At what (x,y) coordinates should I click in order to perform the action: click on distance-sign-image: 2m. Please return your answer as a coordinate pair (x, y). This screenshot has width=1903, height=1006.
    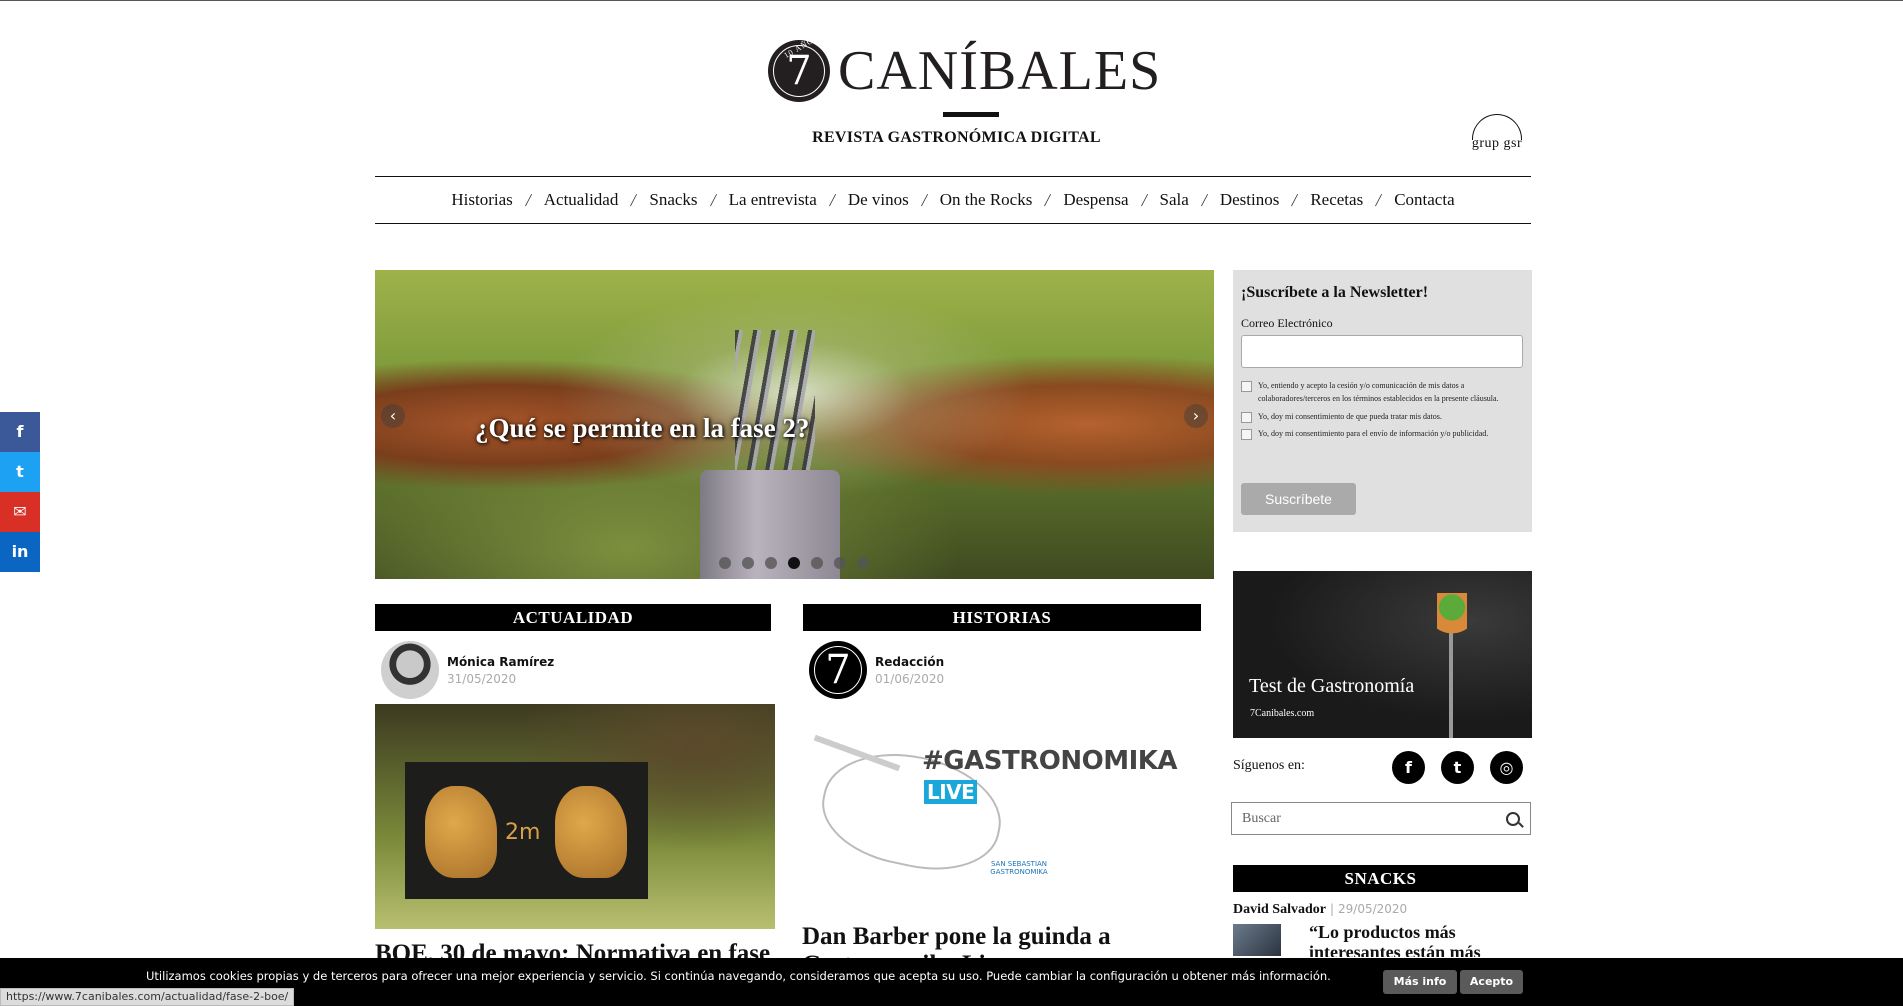
    Looking at the image, I should click on (526, 830).